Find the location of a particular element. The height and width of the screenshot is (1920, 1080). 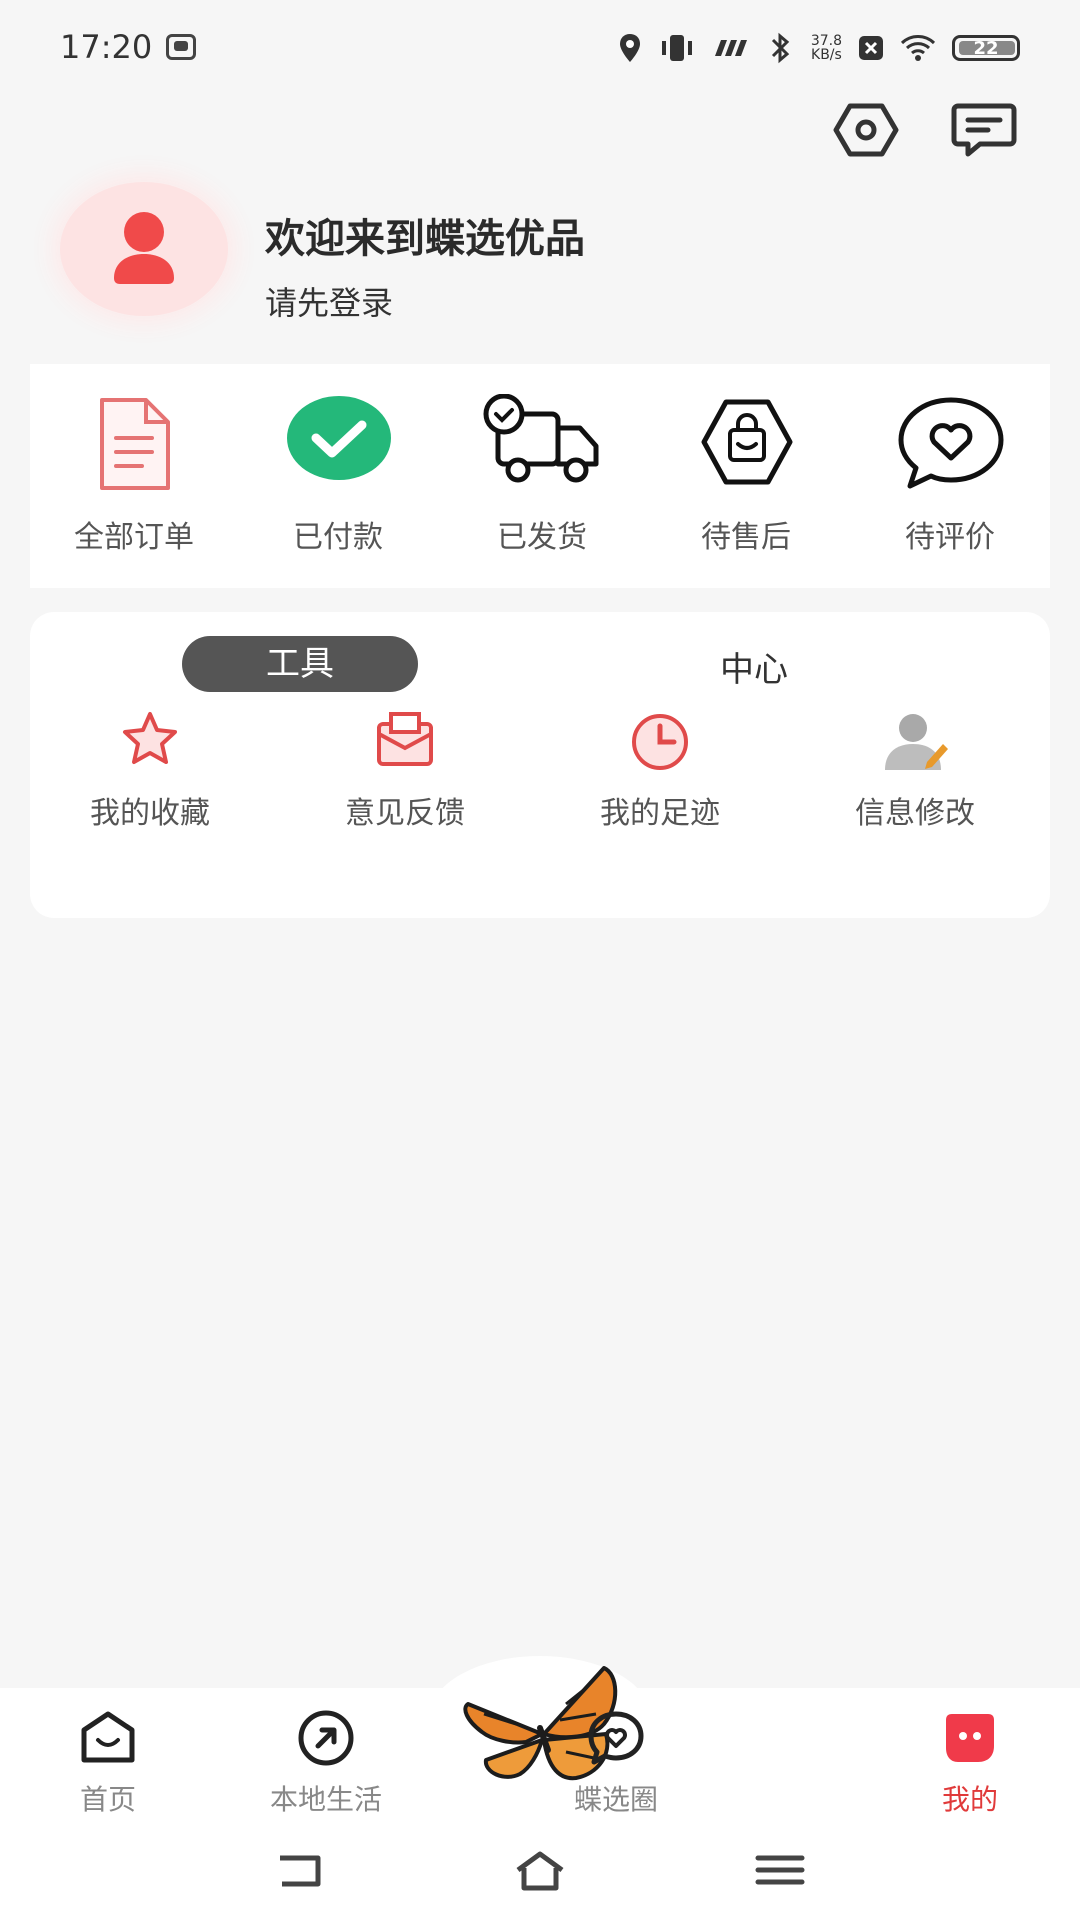

nav-circle: 蝶选圈 is located at coordinates (616, 1763).